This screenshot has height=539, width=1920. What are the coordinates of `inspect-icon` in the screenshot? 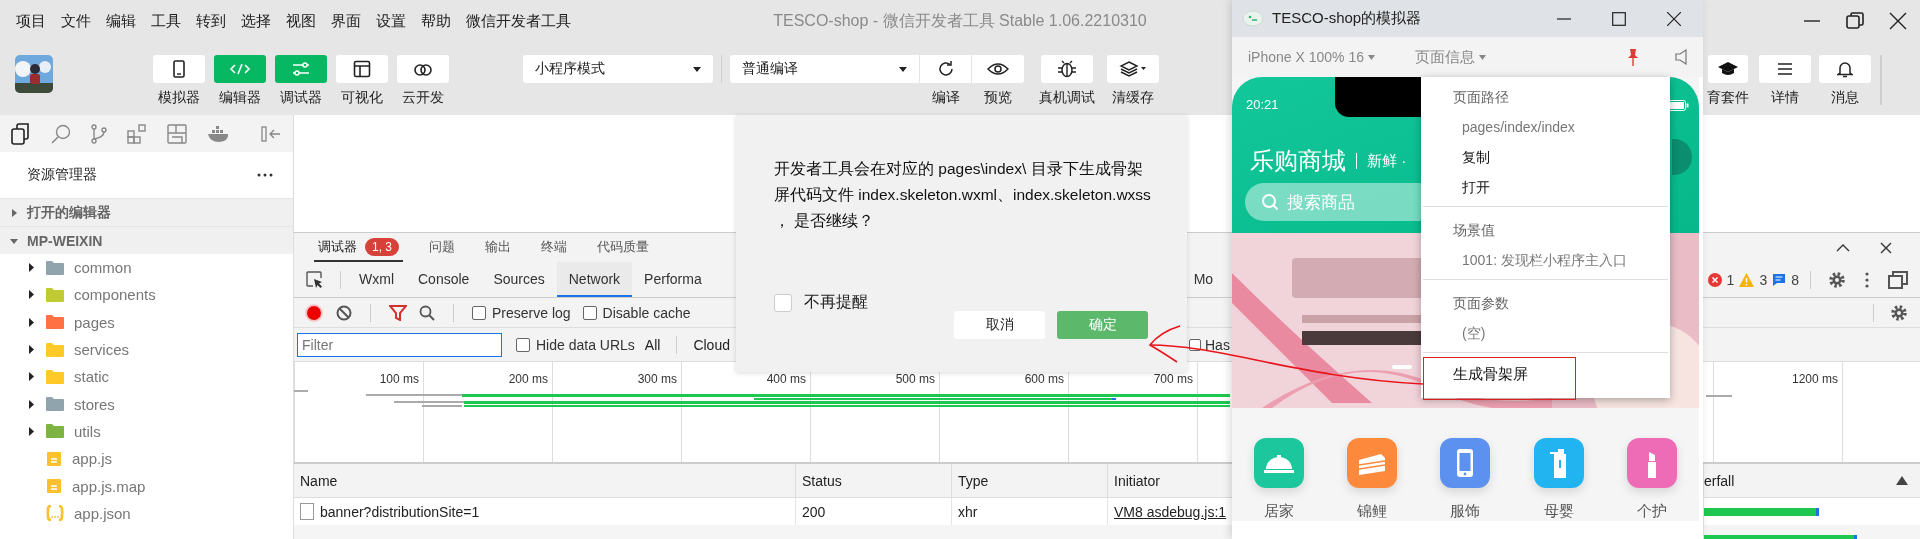 It's located at (315, 279).